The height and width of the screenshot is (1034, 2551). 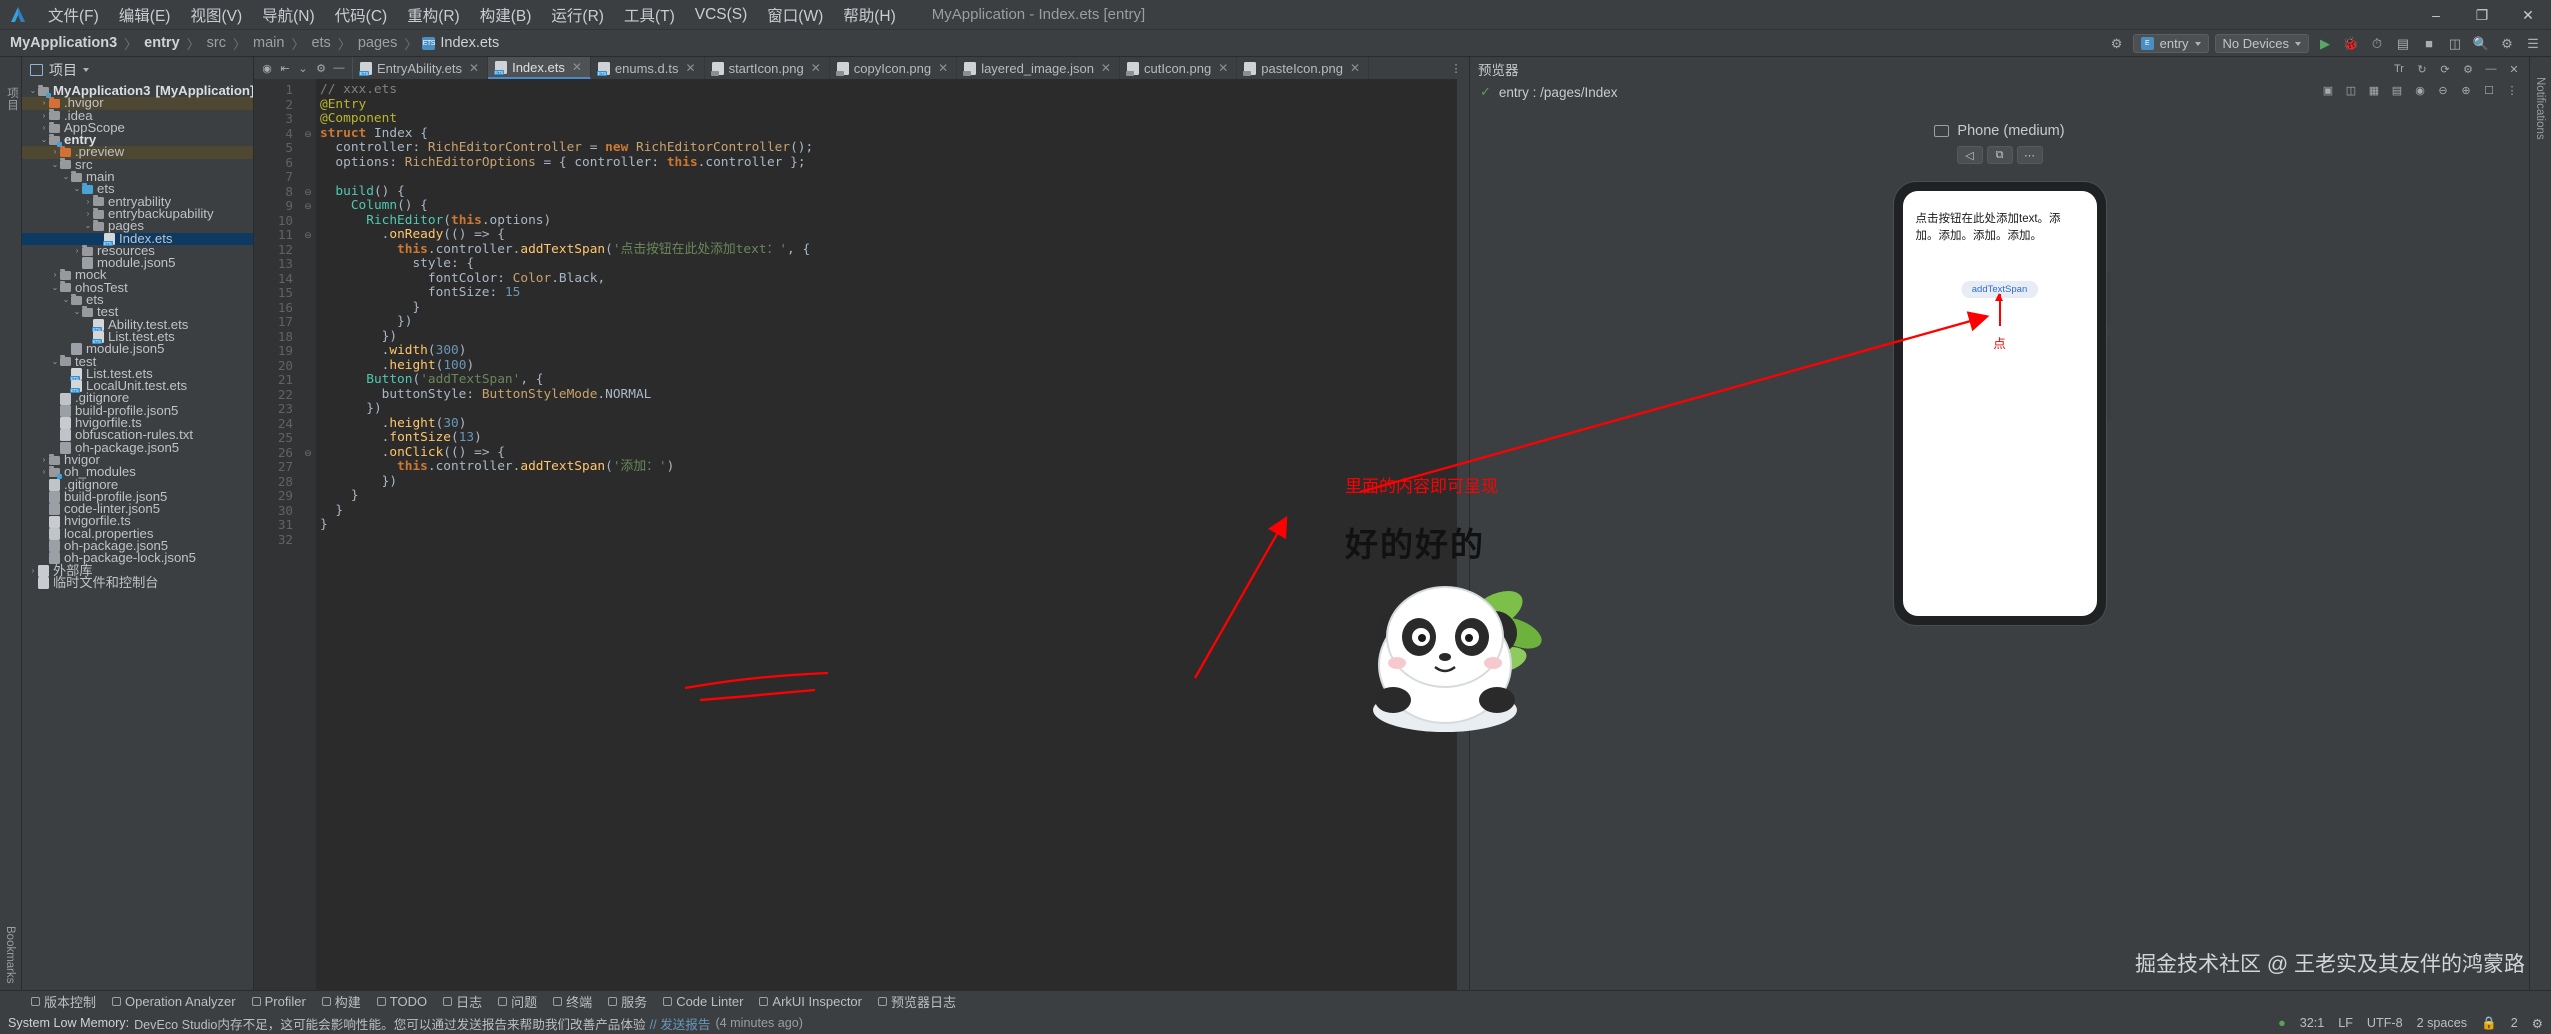 I want to click on code-line: build() {, so click(x=892, y=192).